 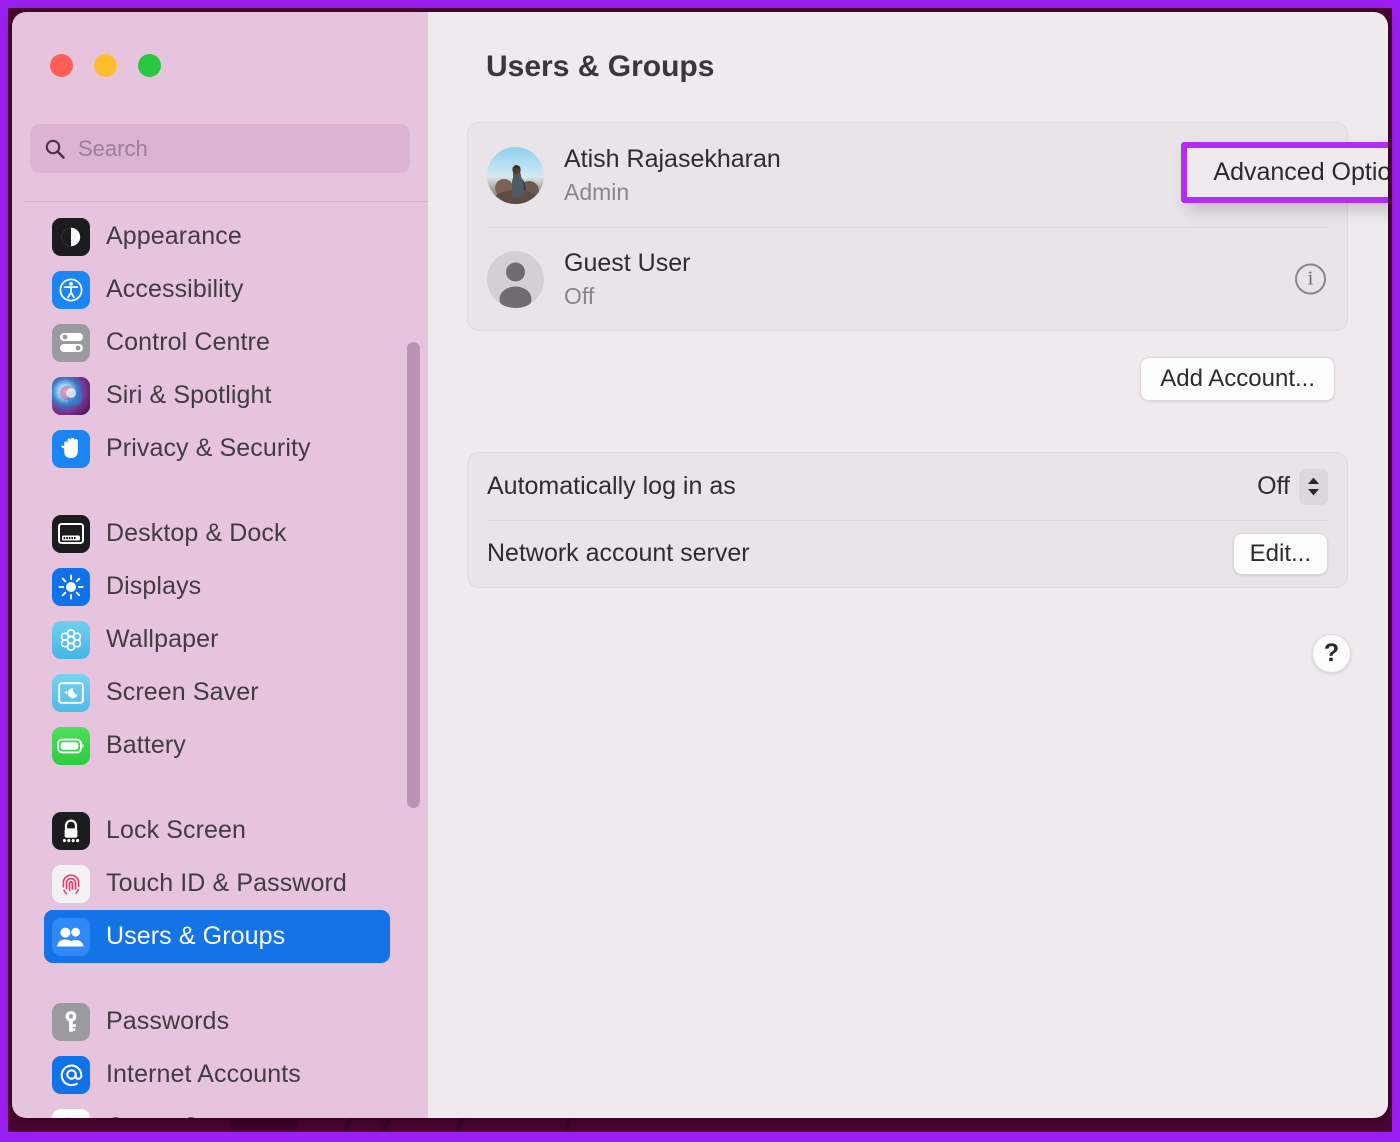 What do you see at coordinates (55, 149) in the screenshot?
I see `search-icon` at bounding box center [55, 149].